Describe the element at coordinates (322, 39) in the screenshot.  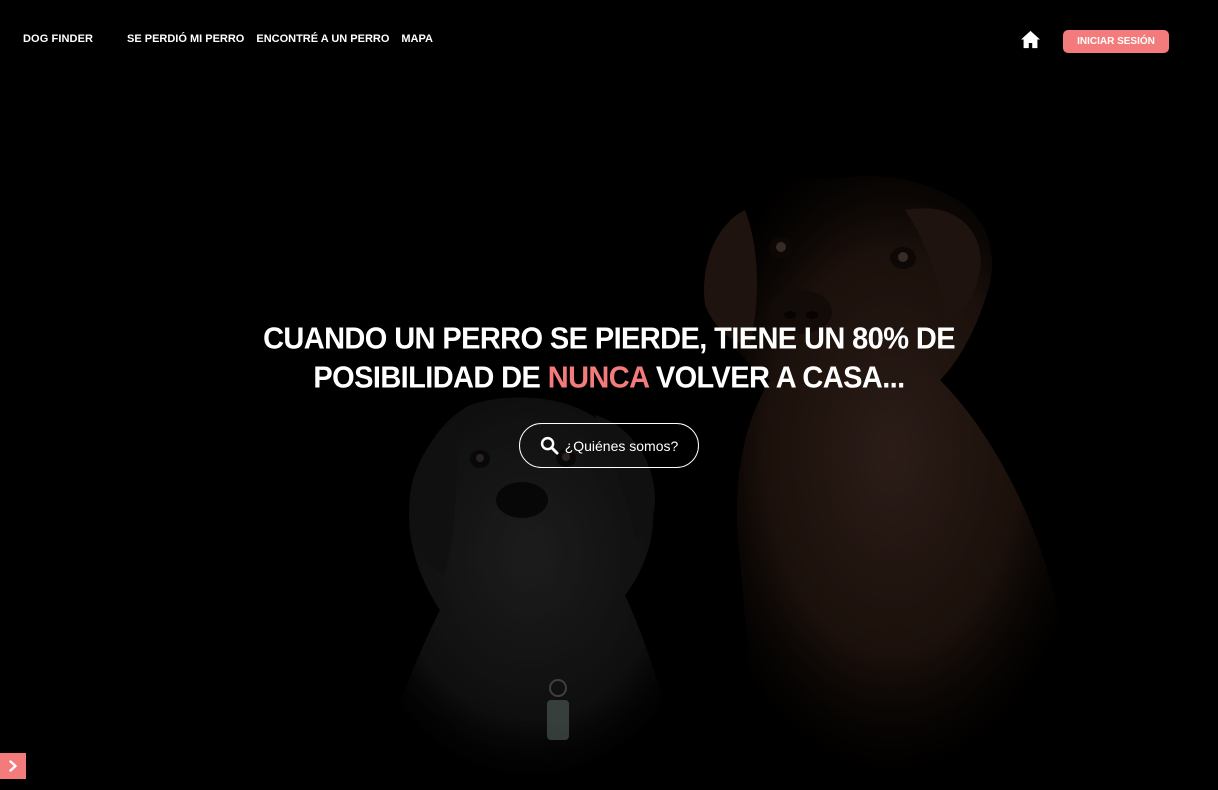
I see `nav-link-found-dog: ENCONTRÉ A UN PERRO` at that location.